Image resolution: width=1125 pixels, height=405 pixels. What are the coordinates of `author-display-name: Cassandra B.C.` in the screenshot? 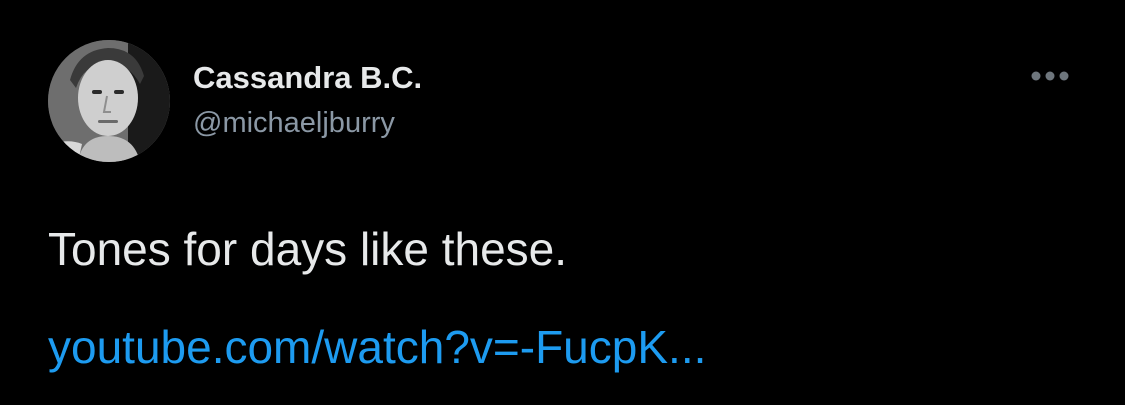 It's located at (307, 78).